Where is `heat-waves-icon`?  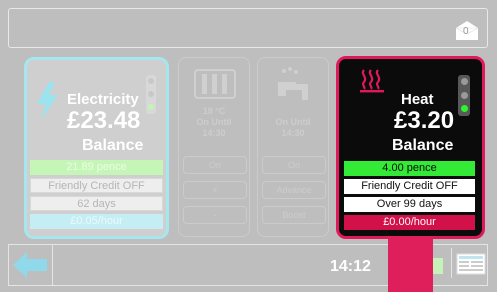
heat-waves-icon is located at coordinates (372, 81).